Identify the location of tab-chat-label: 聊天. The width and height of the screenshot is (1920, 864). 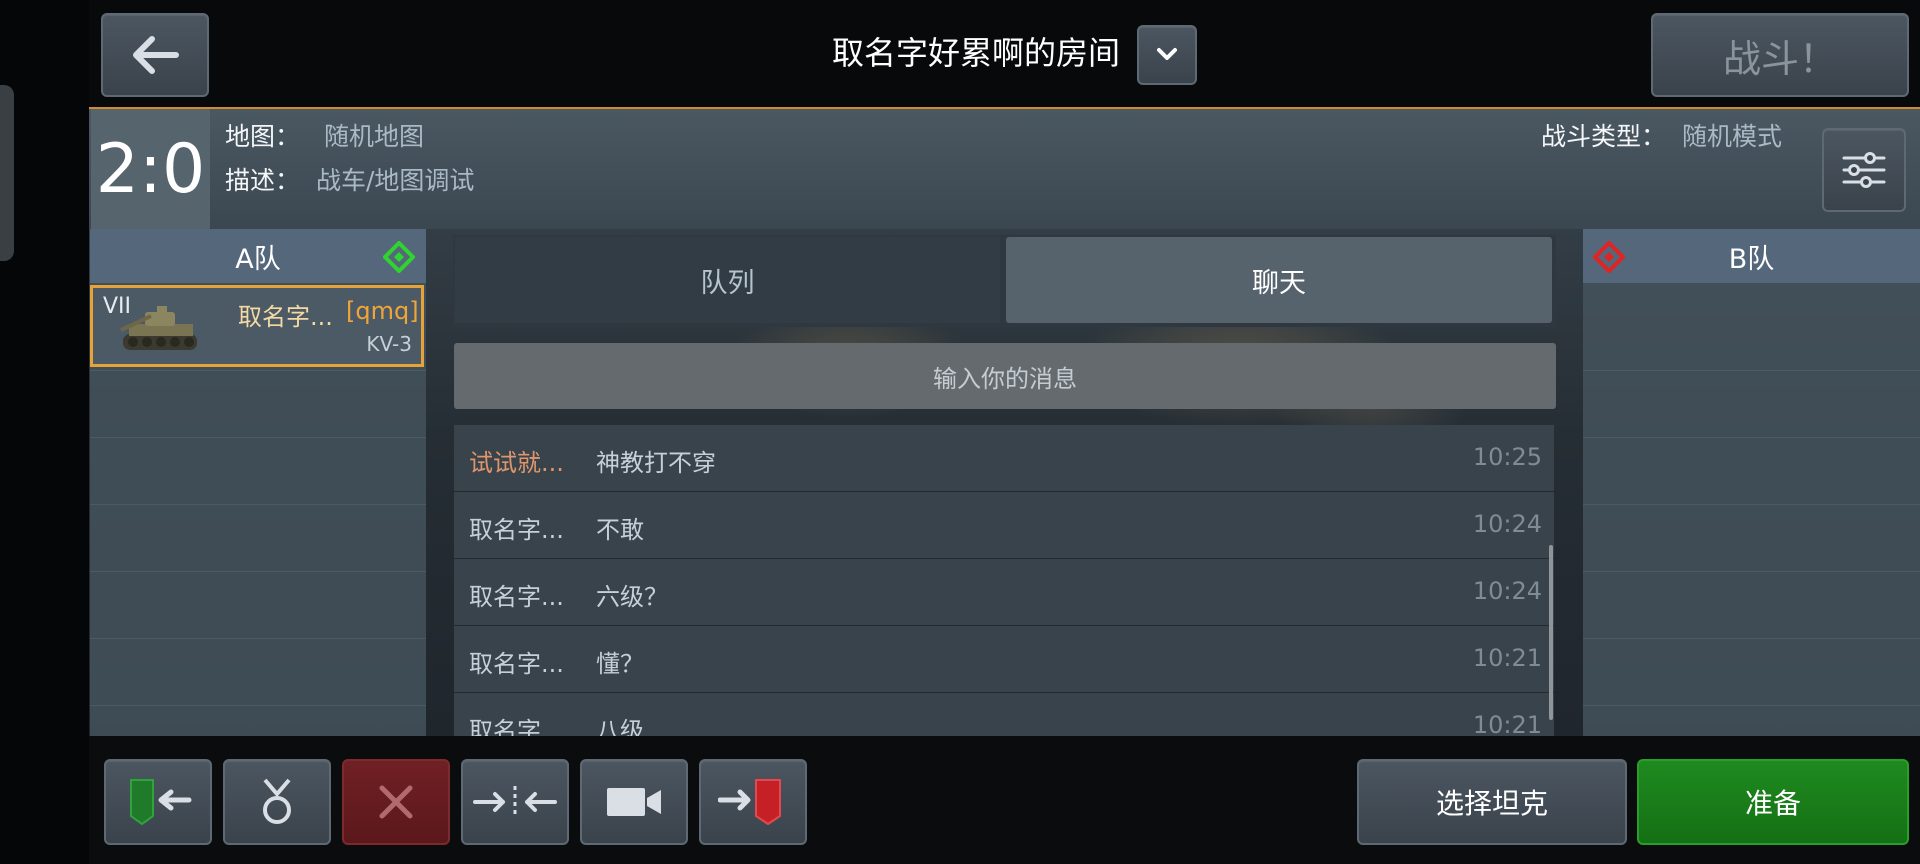
(1279, 283).